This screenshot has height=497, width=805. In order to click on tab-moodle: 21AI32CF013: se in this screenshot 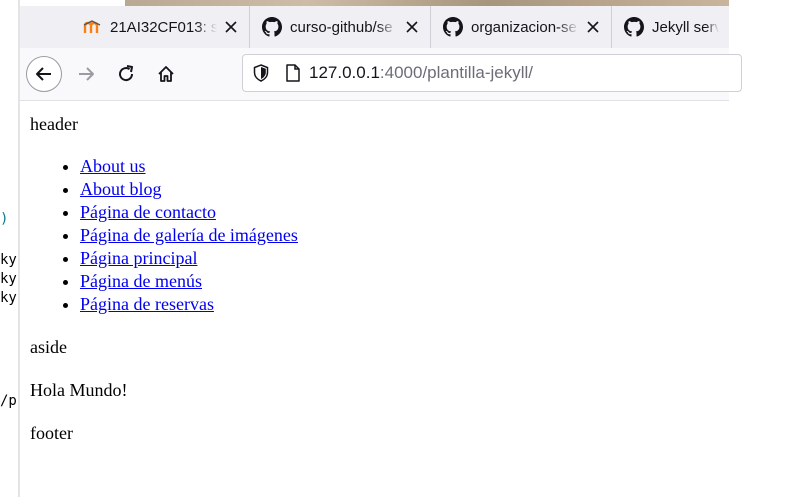, I will do `click(160, 27)`.